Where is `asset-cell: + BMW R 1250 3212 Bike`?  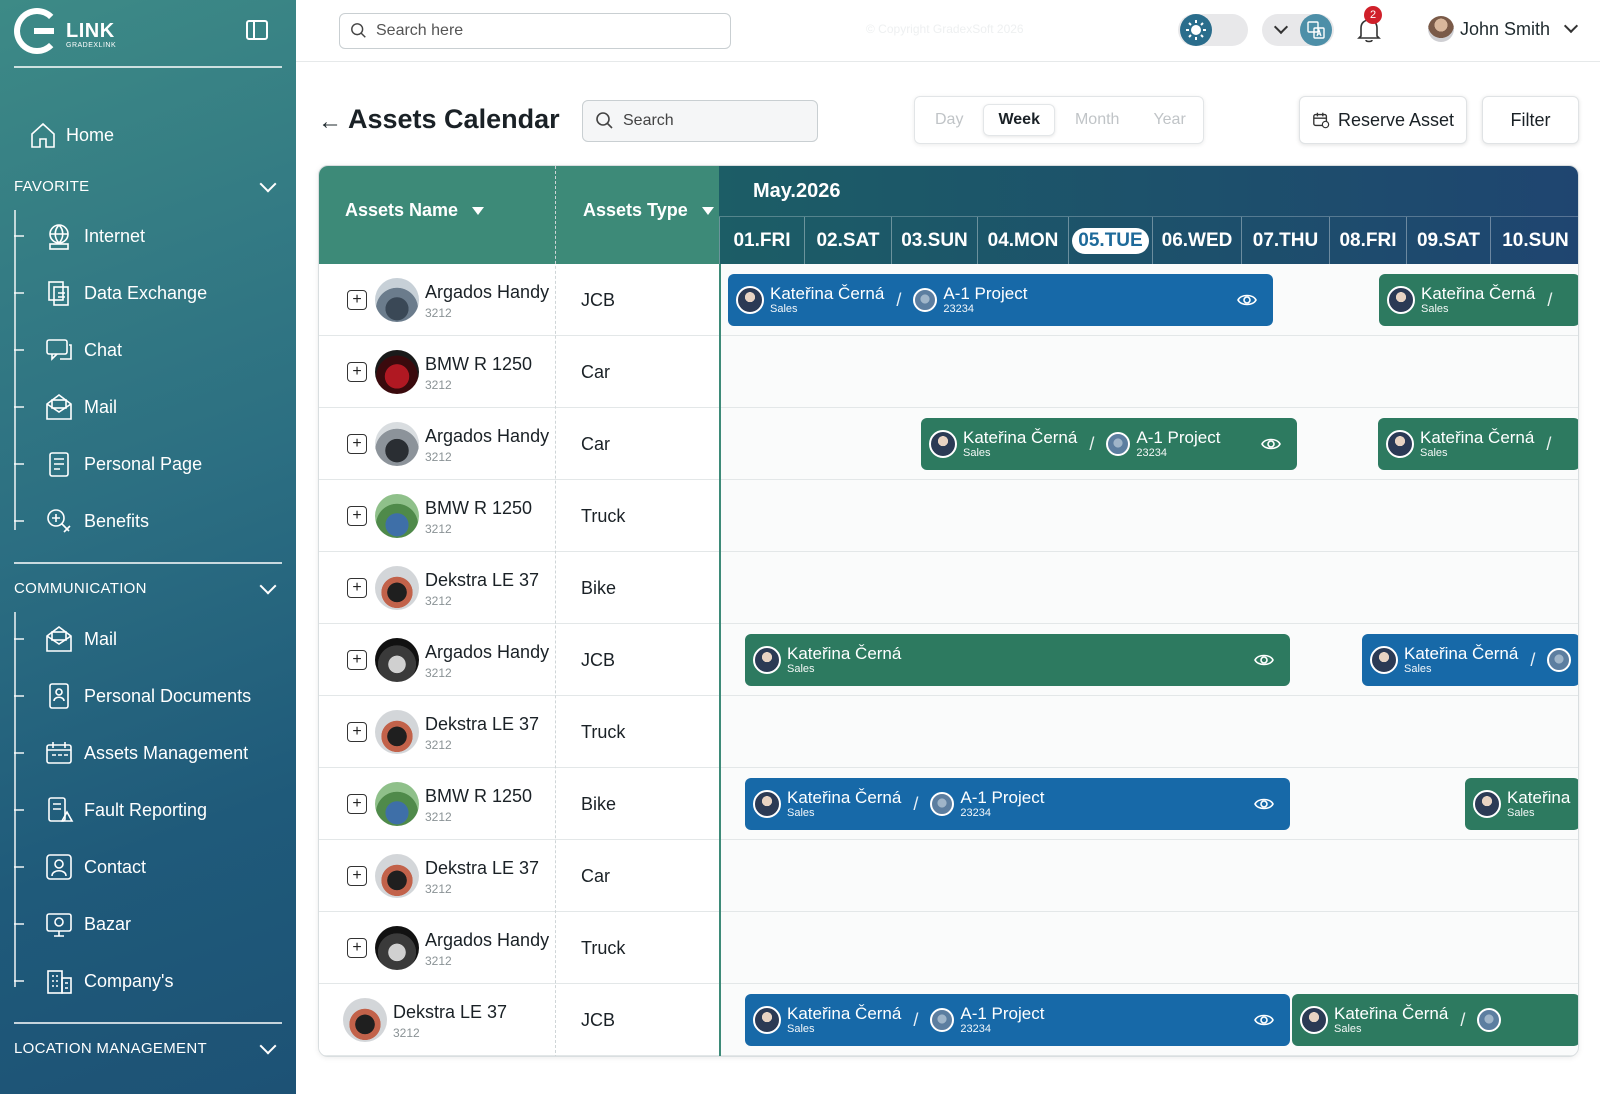 asset-cell: + BMW R 1250 3212 Bike is located at coordinates (519, 803).